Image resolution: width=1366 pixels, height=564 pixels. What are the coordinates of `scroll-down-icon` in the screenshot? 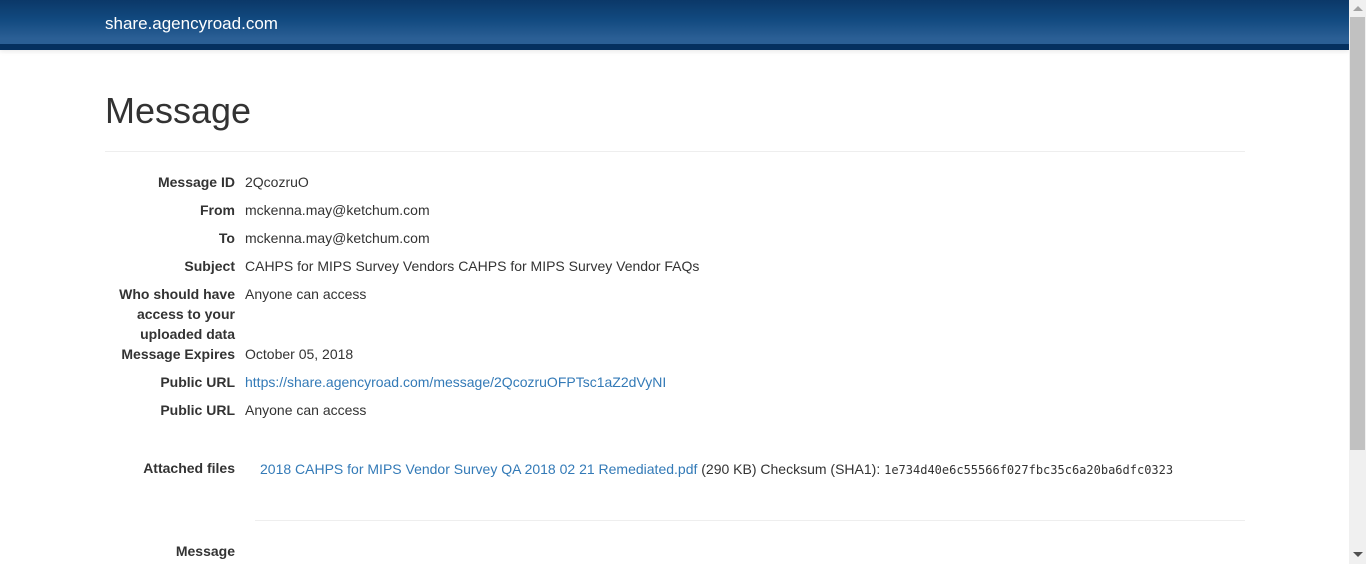 It's located at (1358, 554).